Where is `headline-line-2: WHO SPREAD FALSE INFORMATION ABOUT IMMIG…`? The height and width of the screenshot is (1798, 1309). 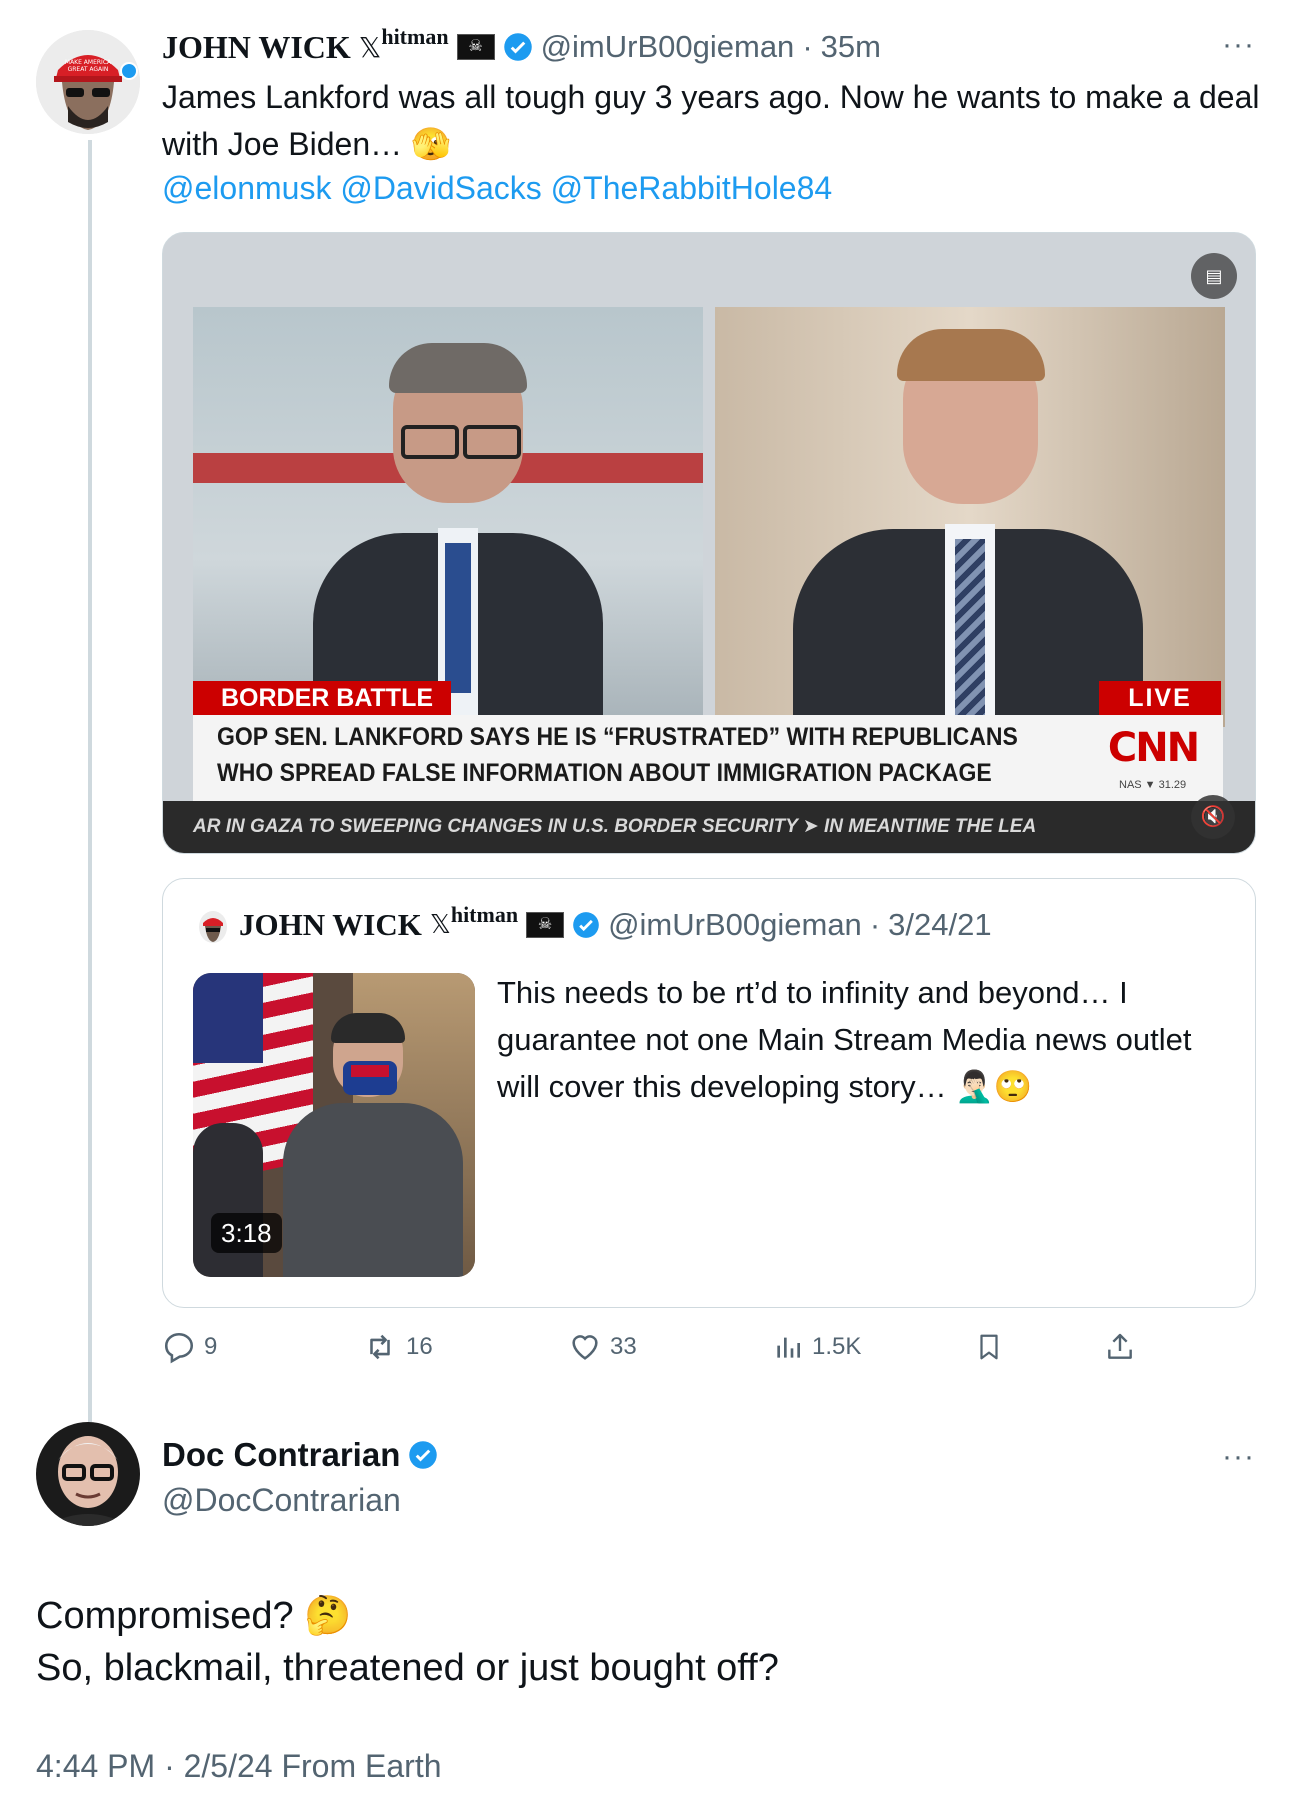 headline-line-2: WHO SPREAD FALSE INFORMATION ABOUT IMMIG… is located at coordinates (604, 773).